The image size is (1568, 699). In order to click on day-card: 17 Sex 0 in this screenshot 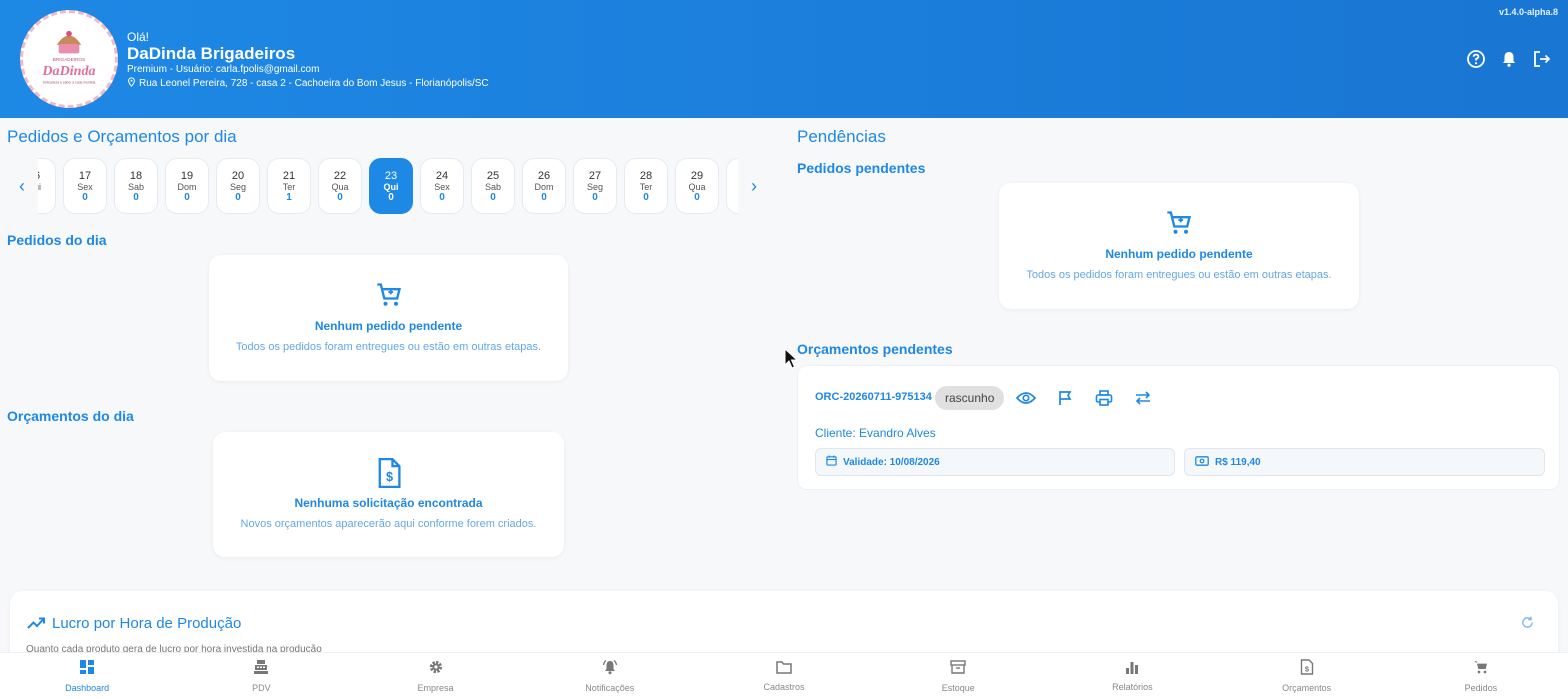, I will do `click(85, 186)`.